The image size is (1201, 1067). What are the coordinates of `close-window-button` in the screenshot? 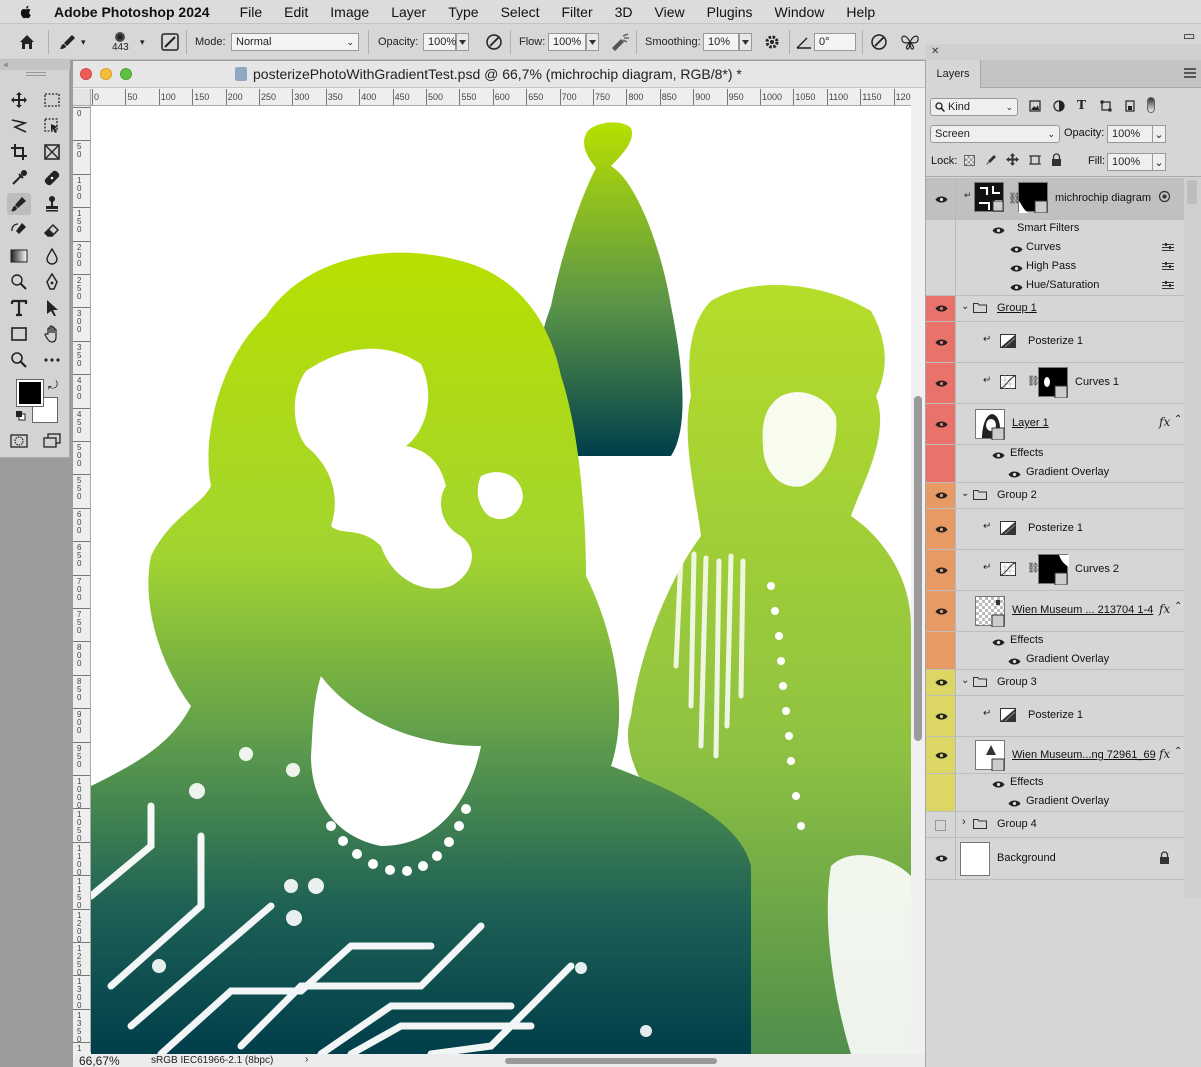 It's located at (86, 74).